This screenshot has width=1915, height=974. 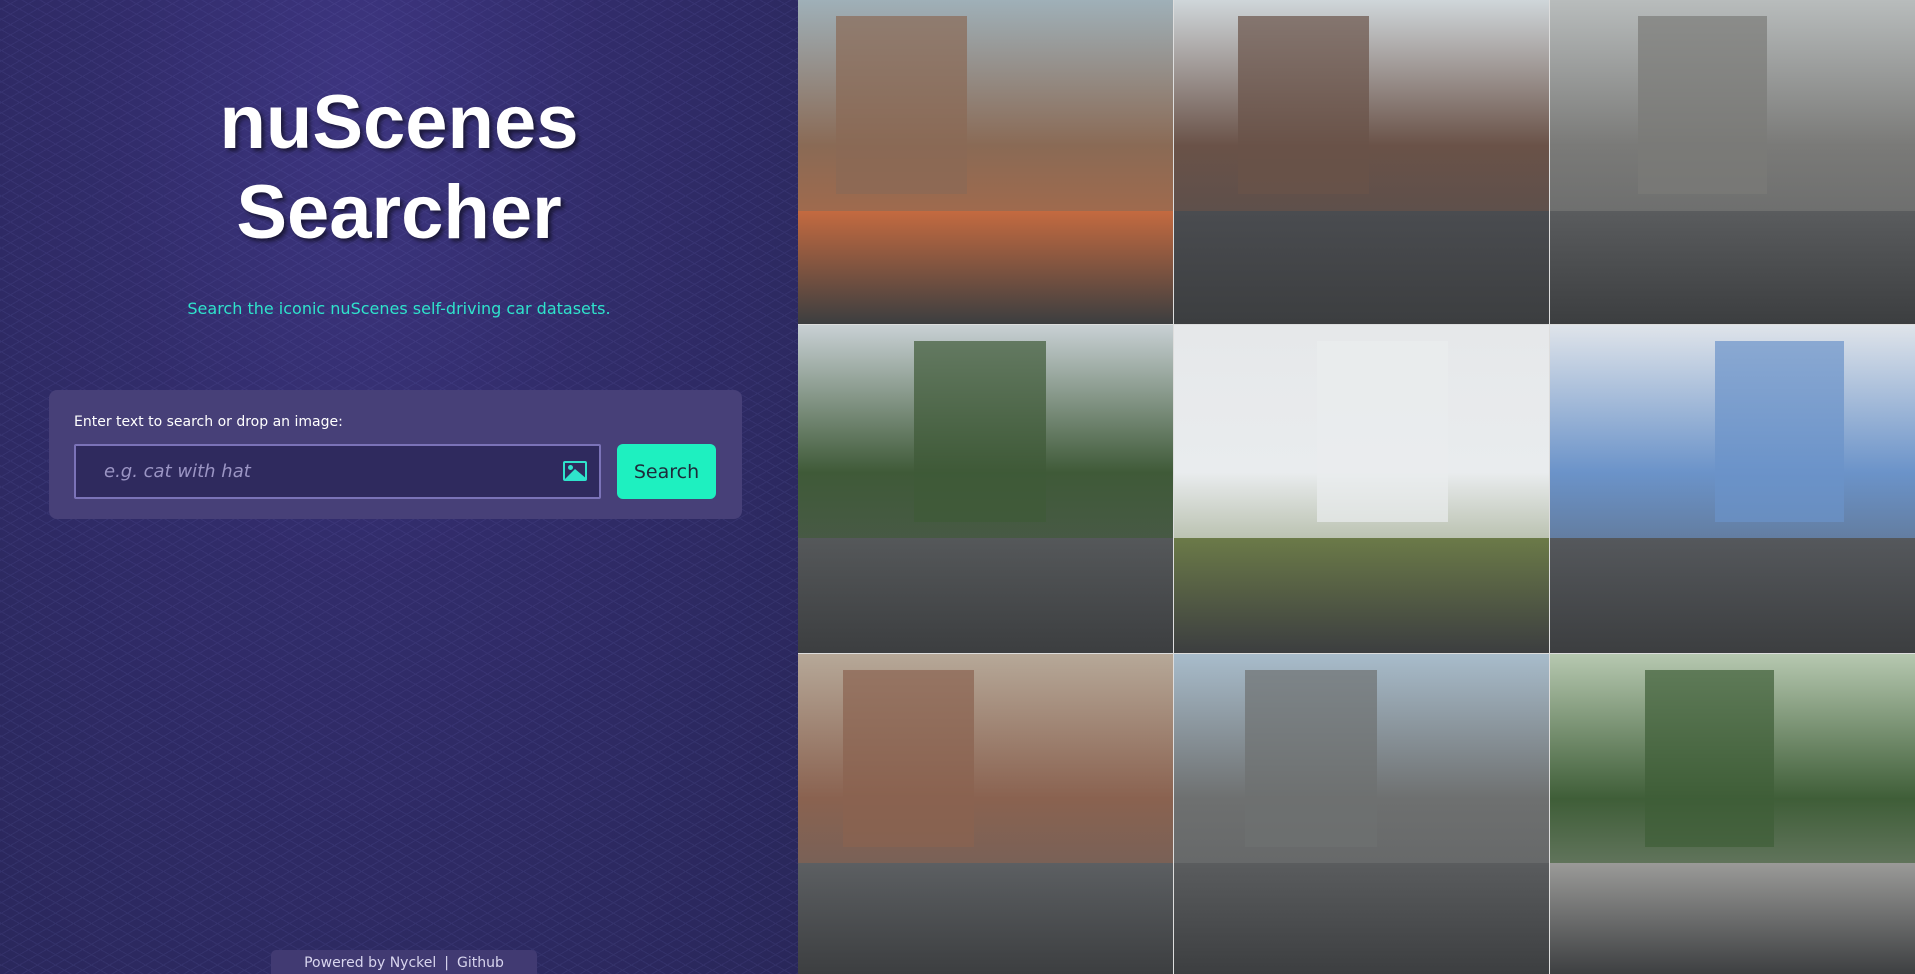 What do you see at coordinates (985, 162) in the screenshot?
I see `result-image-construction-site-excavator` at bounding box center [985, 162].